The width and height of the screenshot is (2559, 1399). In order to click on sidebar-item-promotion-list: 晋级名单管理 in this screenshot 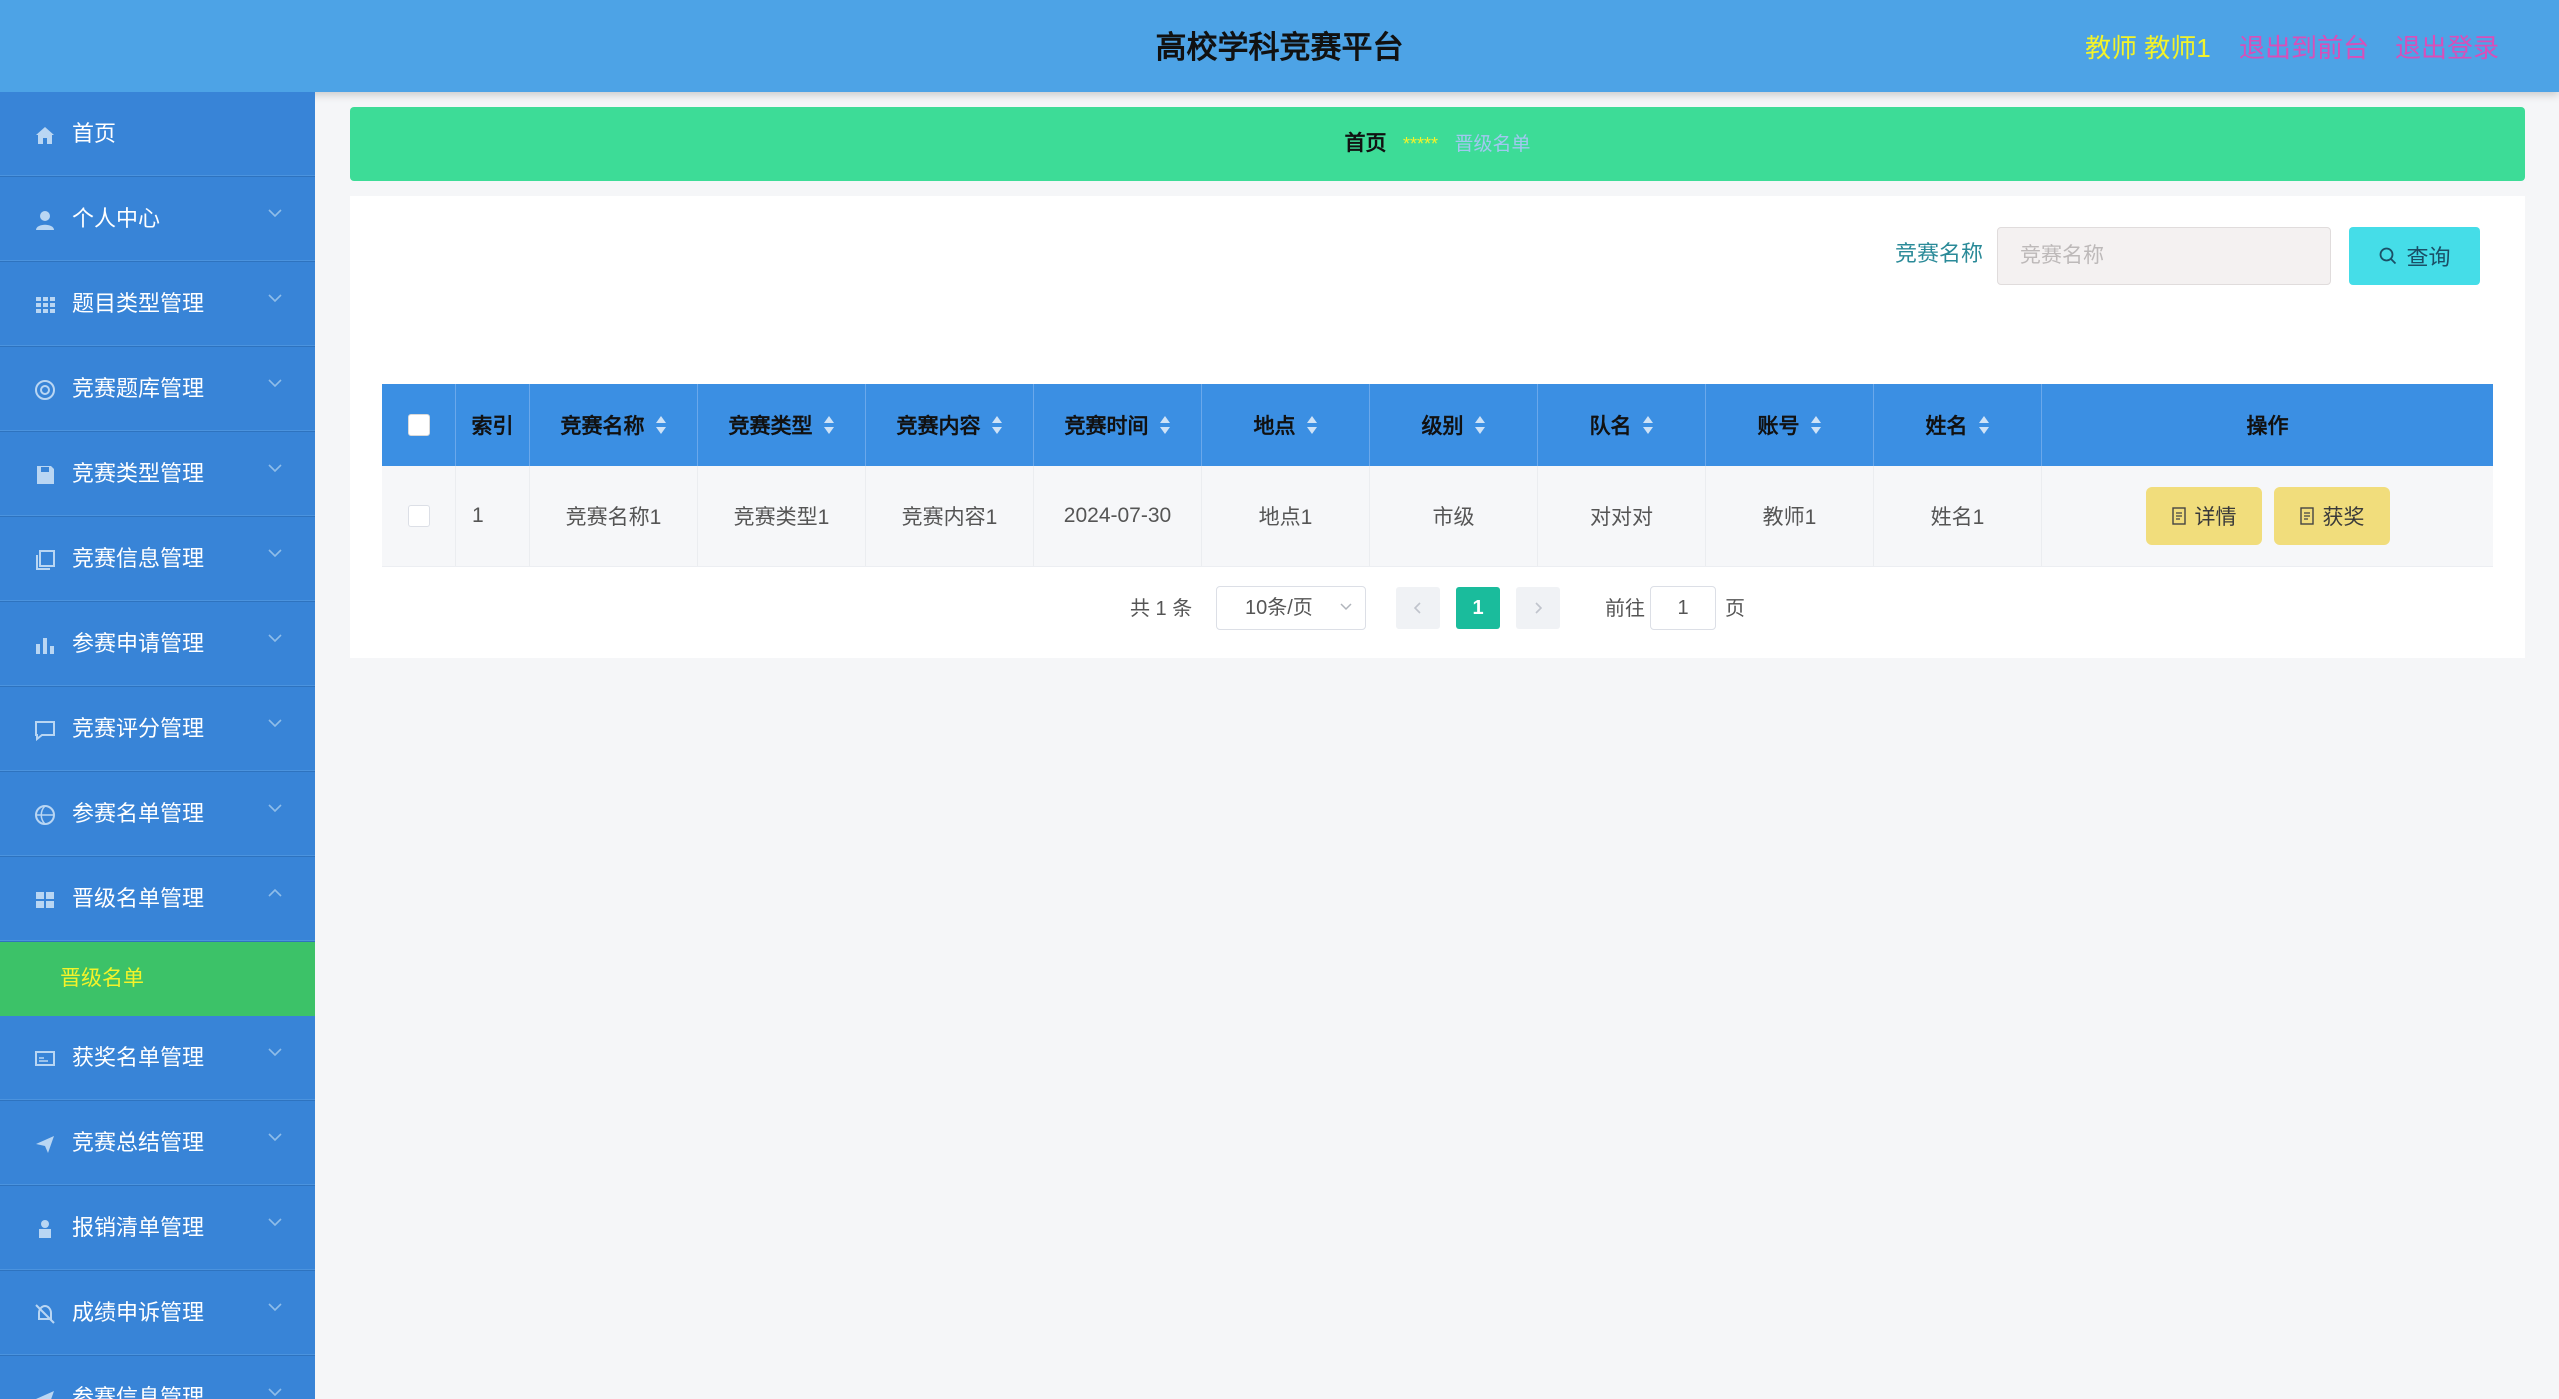, I will do `click(157, 899)`.